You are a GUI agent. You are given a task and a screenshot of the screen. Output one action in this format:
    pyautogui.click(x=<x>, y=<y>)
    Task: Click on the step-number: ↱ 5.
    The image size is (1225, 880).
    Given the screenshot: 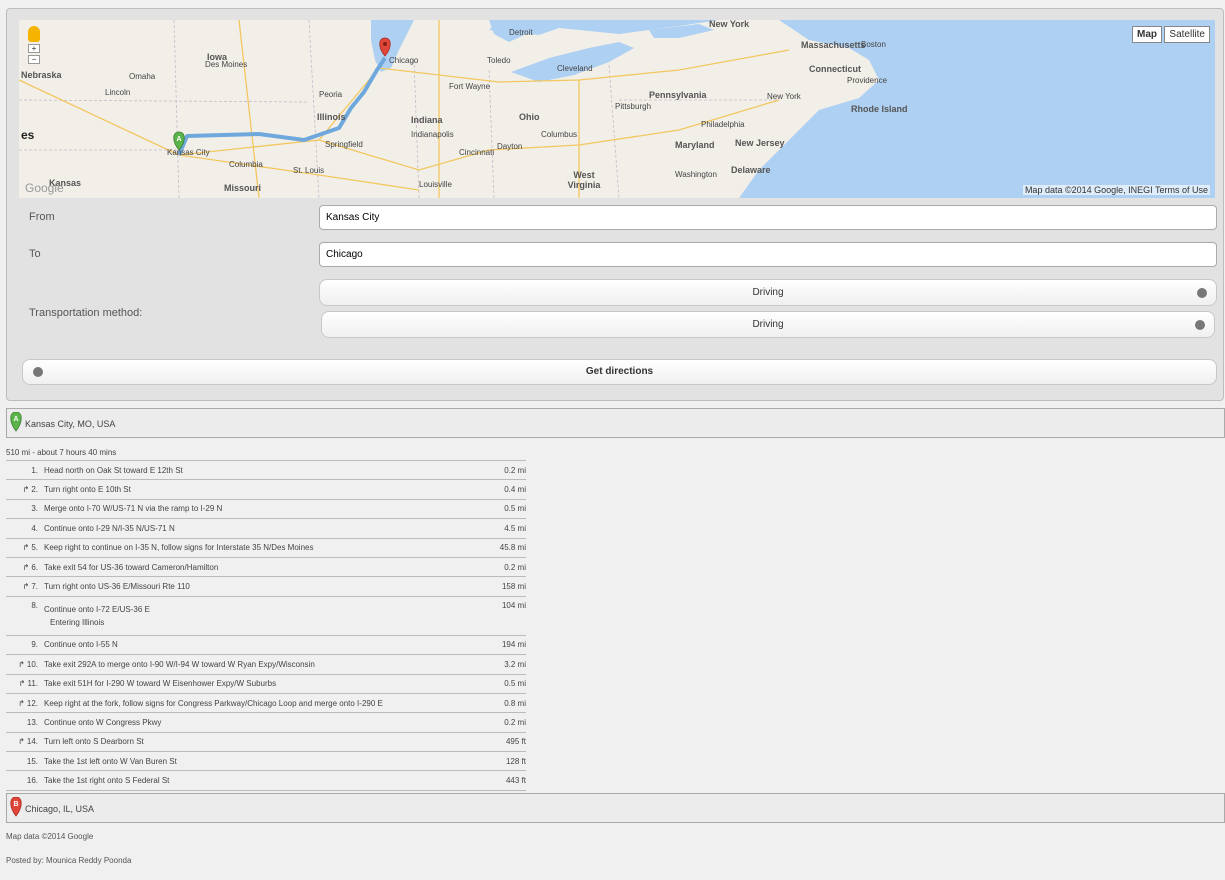 What is the action you would take?
    pyautogui.click(x=25, y=547)
    